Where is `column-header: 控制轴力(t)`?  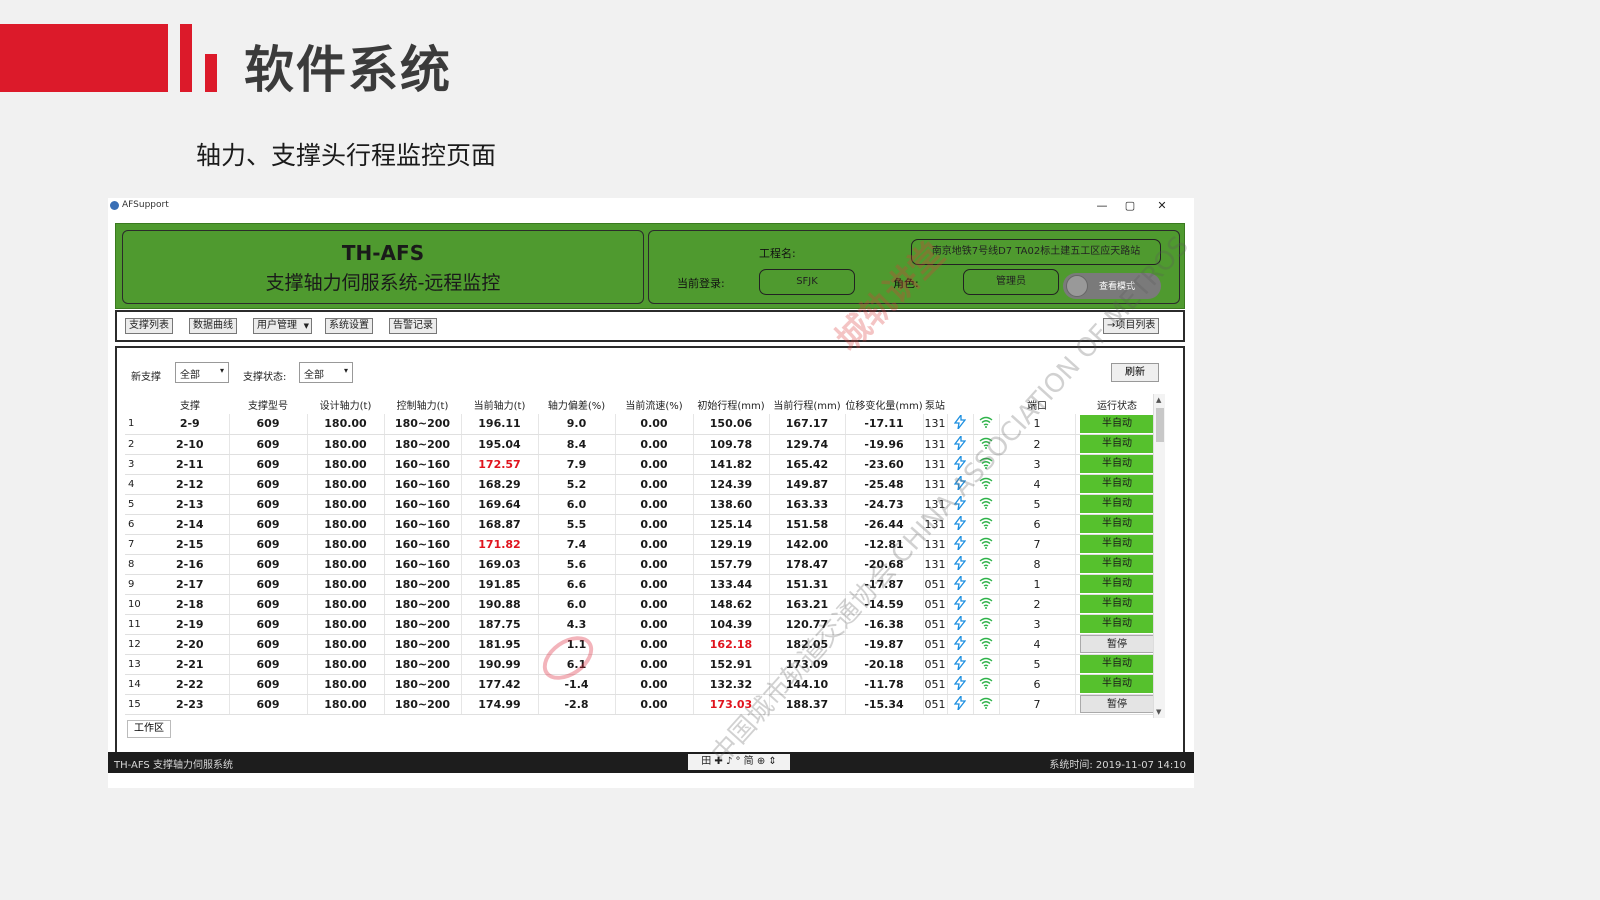 column-header: 控制轴力(t) is located at coordinates (422, 404).